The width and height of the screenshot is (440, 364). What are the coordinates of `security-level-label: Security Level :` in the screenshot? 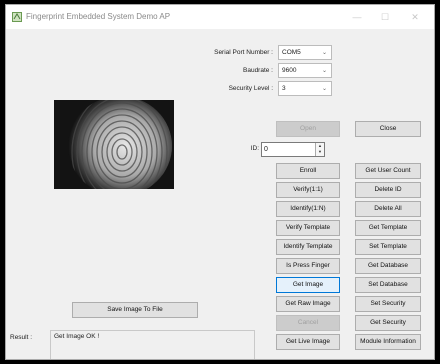 It's located at (250, 88).